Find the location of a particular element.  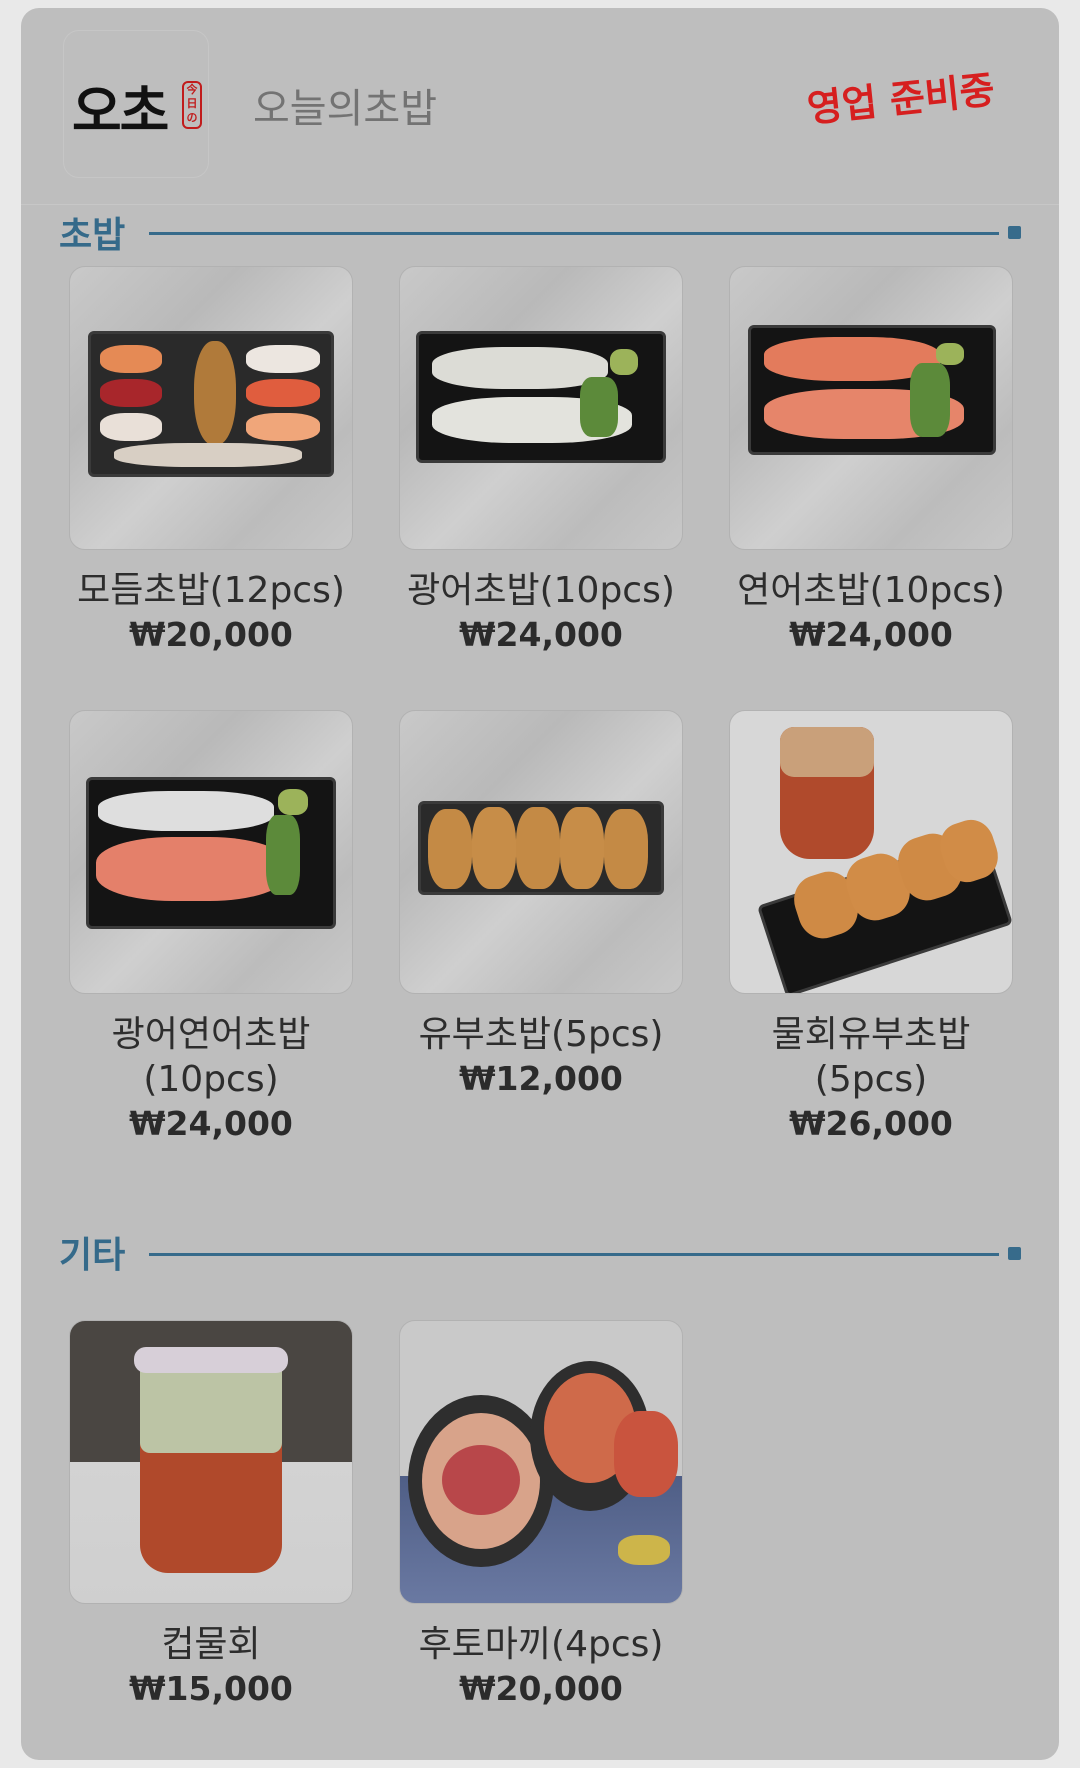

menu-item-cup-mulhoe: 컵물회 ₩15,000 is located at coordinates (211, 1515).